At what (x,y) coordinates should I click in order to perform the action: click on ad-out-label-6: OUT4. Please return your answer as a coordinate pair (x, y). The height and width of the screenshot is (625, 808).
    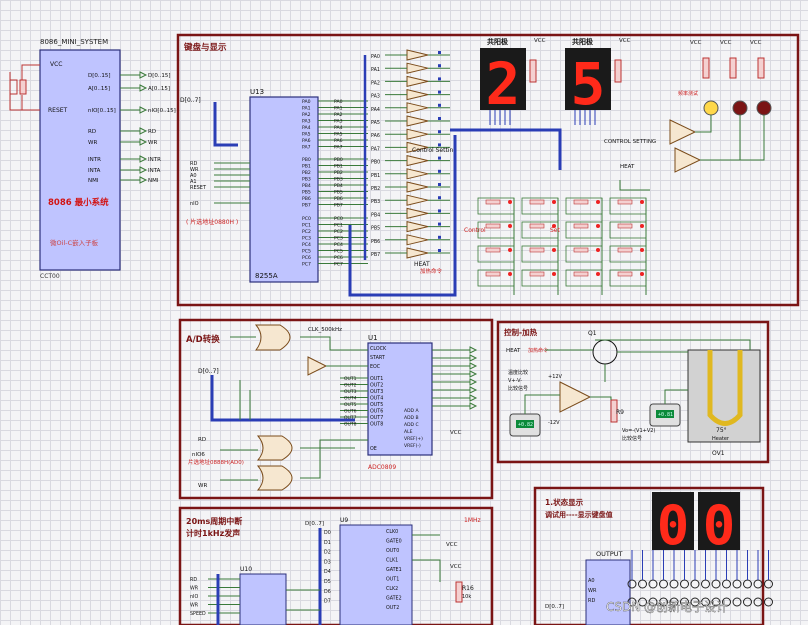
    Looking at the image, I should click on (350, 399).